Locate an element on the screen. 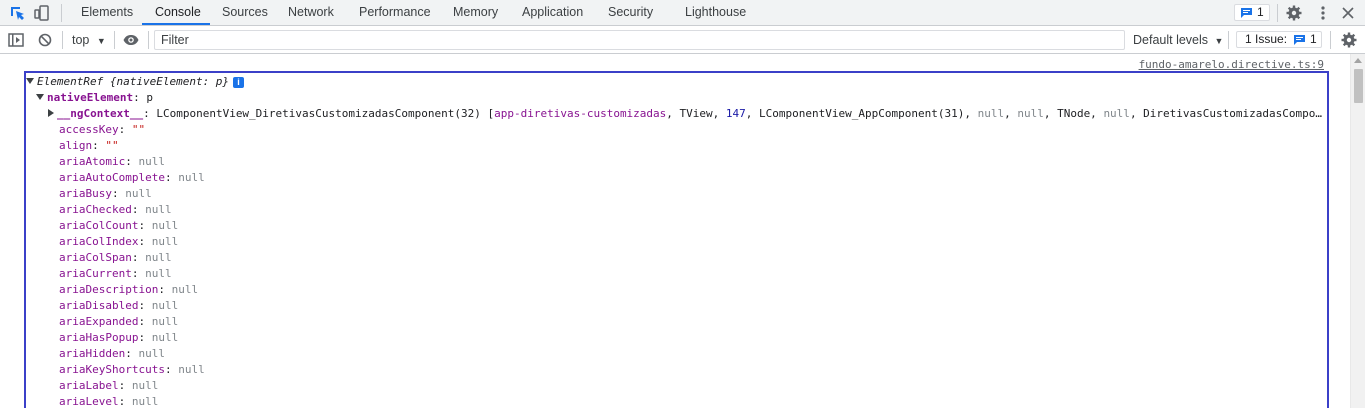 This screenshot has height=408, width=1365. property-key: ariaHidden is located at coordinates (92, 353).